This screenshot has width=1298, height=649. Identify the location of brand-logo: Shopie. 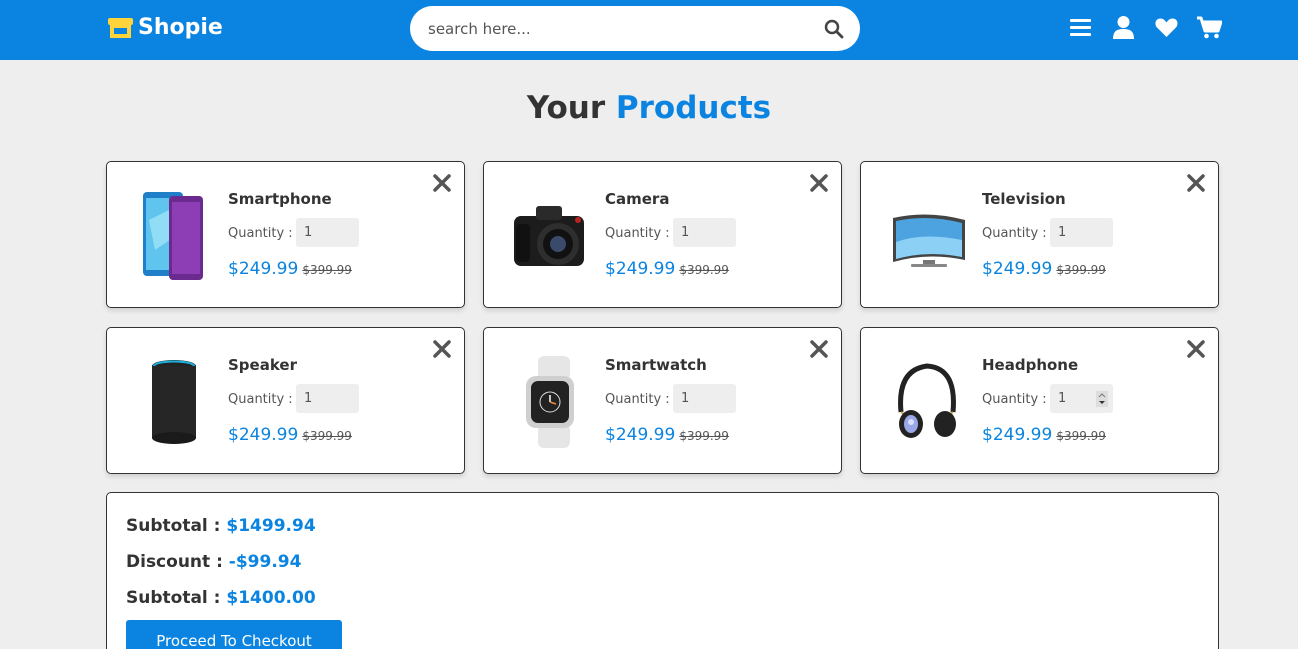
(165, 27).